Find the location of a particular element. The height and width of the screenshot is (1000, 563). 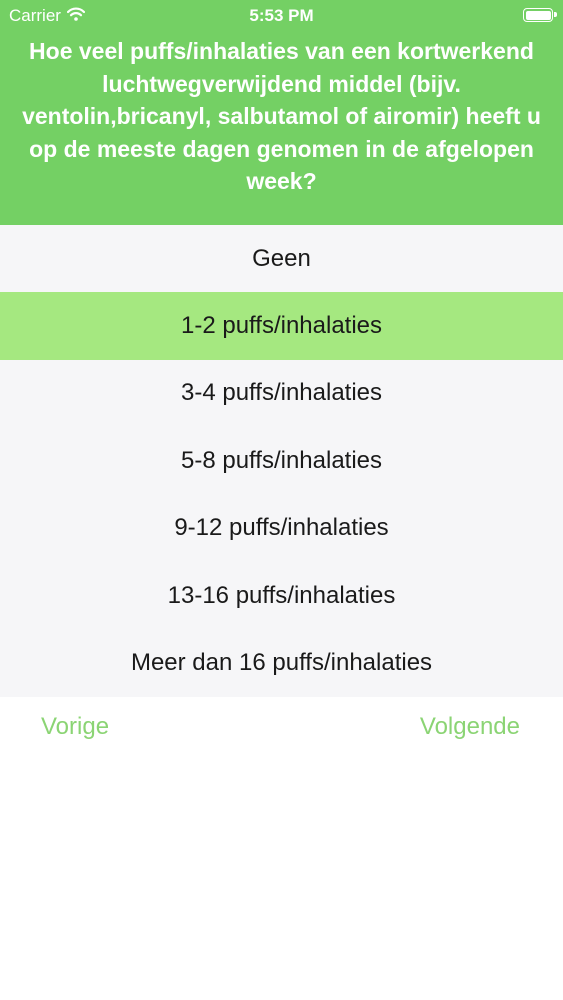

answer-option: 3-4 puffs/inhalaties is located at coordinates (281, 393).